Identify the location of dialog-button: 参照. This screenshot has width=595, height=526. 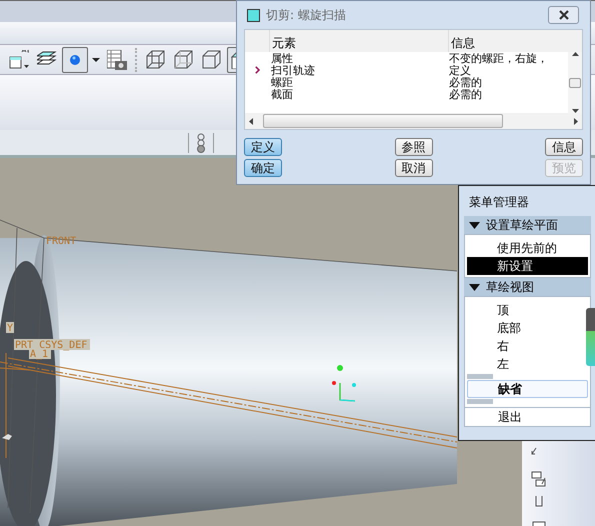
(413, 147).